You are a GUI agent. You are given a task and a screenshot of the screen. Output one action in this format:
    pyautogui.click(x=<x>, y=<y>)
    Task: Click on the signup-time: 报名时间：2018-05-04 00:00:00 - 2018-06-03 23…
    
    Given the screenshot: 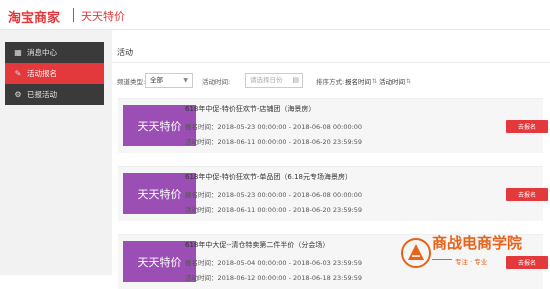 What is the action you would take?
    pyautogui.click(x=274, y=263)
    